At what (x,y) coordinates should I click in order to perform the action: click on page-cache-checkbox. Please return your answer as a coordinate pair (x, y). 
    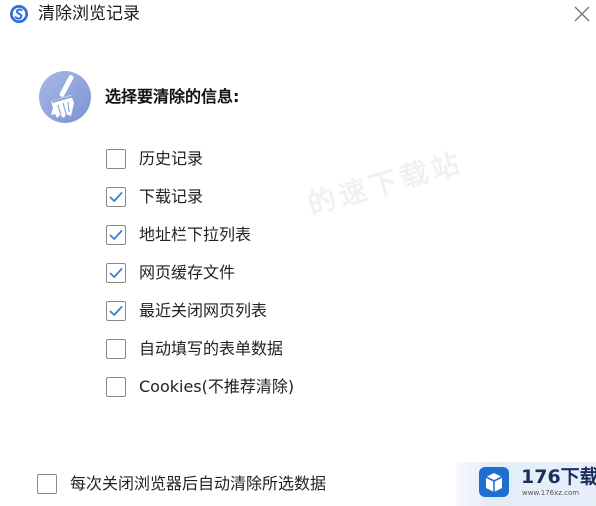
    Looking at the image, I should click on (116, 273).